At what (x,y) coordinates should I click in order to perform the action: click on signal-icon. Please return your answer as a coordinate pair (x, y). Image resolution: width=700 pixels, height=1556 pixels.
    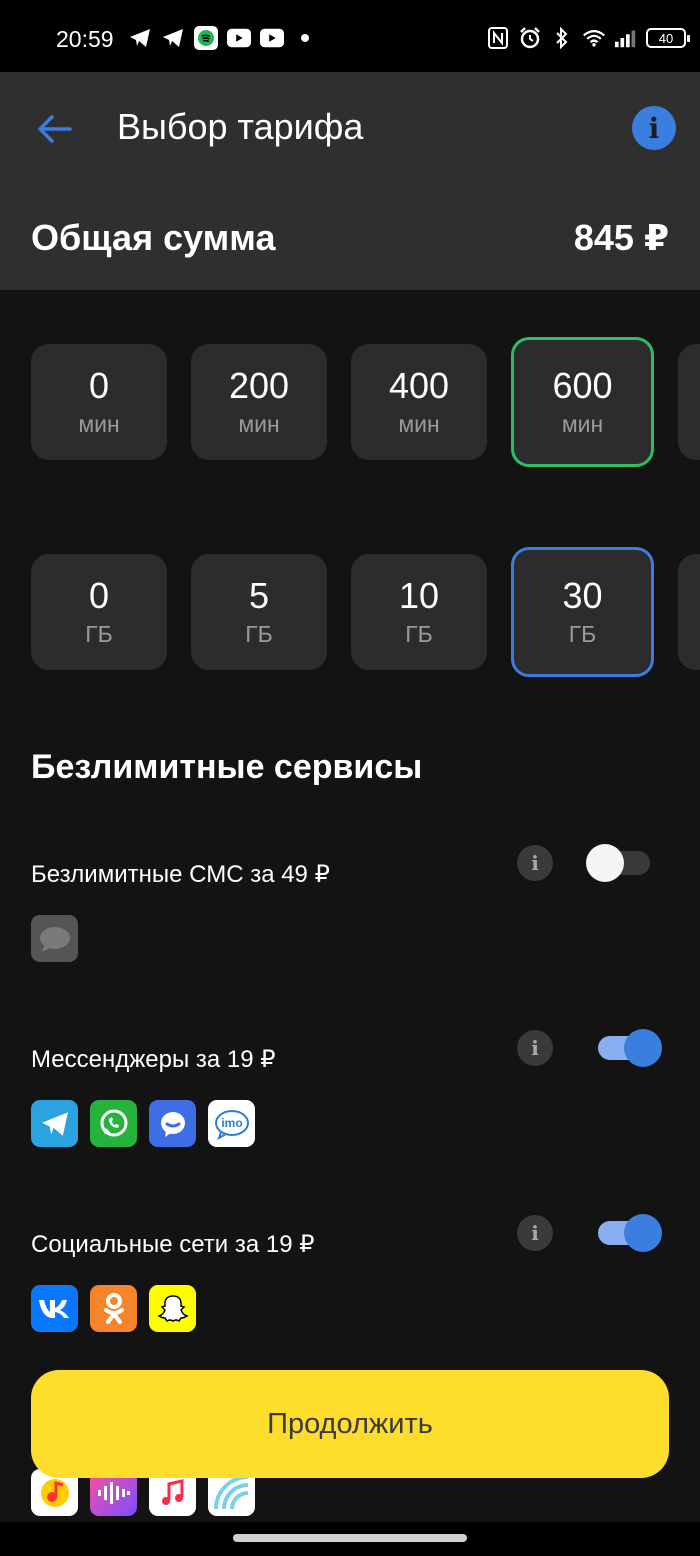
    Looking at the image, I should click on (626, 38).